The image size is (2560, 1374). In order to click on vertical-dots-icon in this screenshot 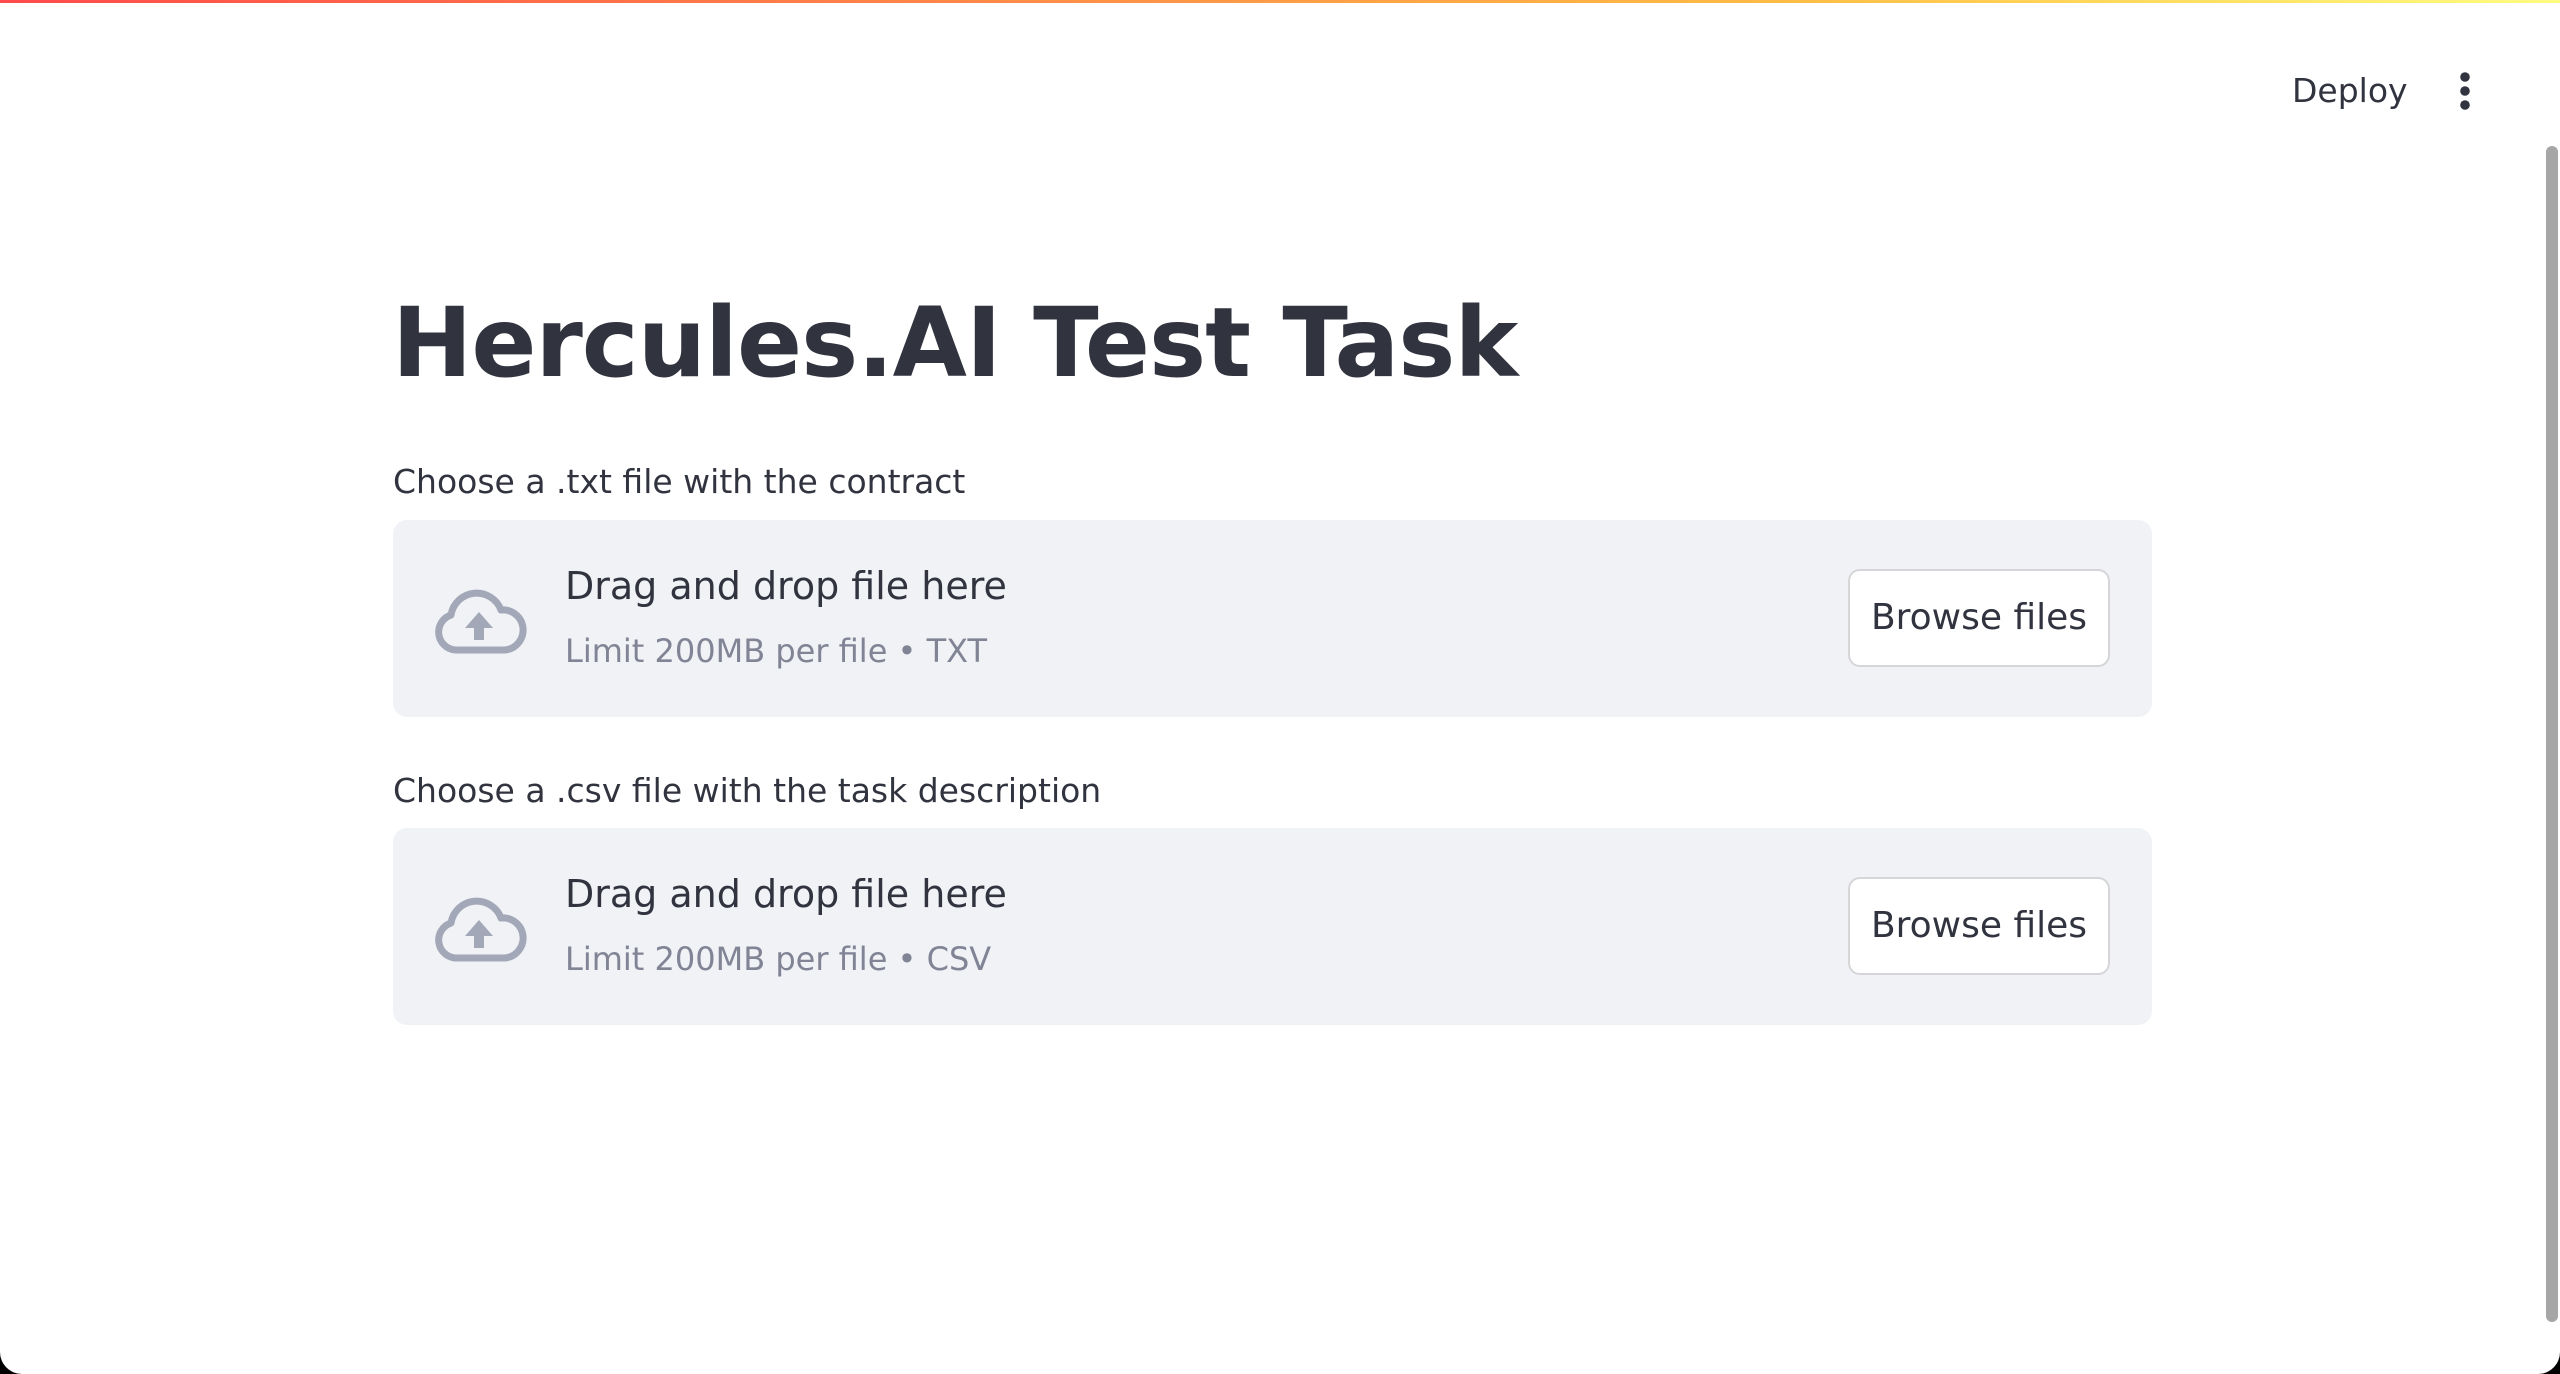, I will do `click(2465, 91)`.